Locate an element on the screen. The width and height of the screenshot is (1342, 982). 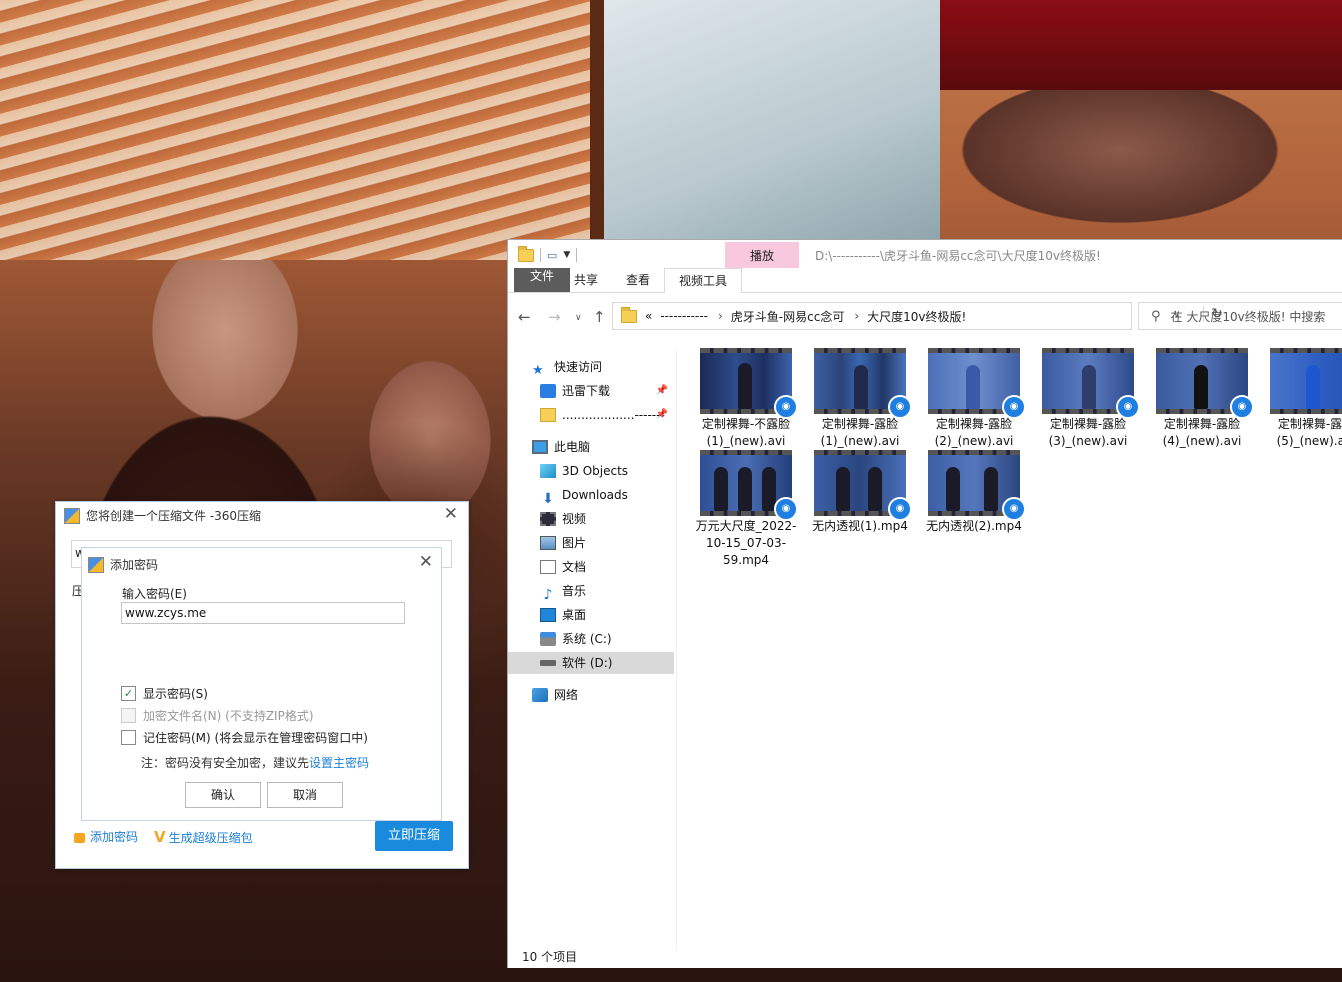
password-input is located at coordinates (263, 613).